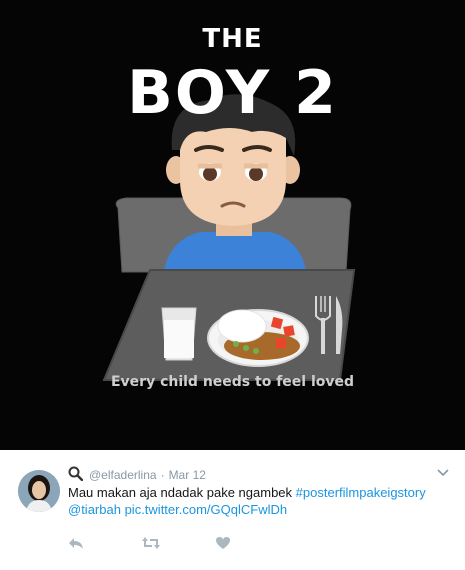  Describe the element at coordinates (223, 545) in the screenshot. I see `heart-icon` at that location.